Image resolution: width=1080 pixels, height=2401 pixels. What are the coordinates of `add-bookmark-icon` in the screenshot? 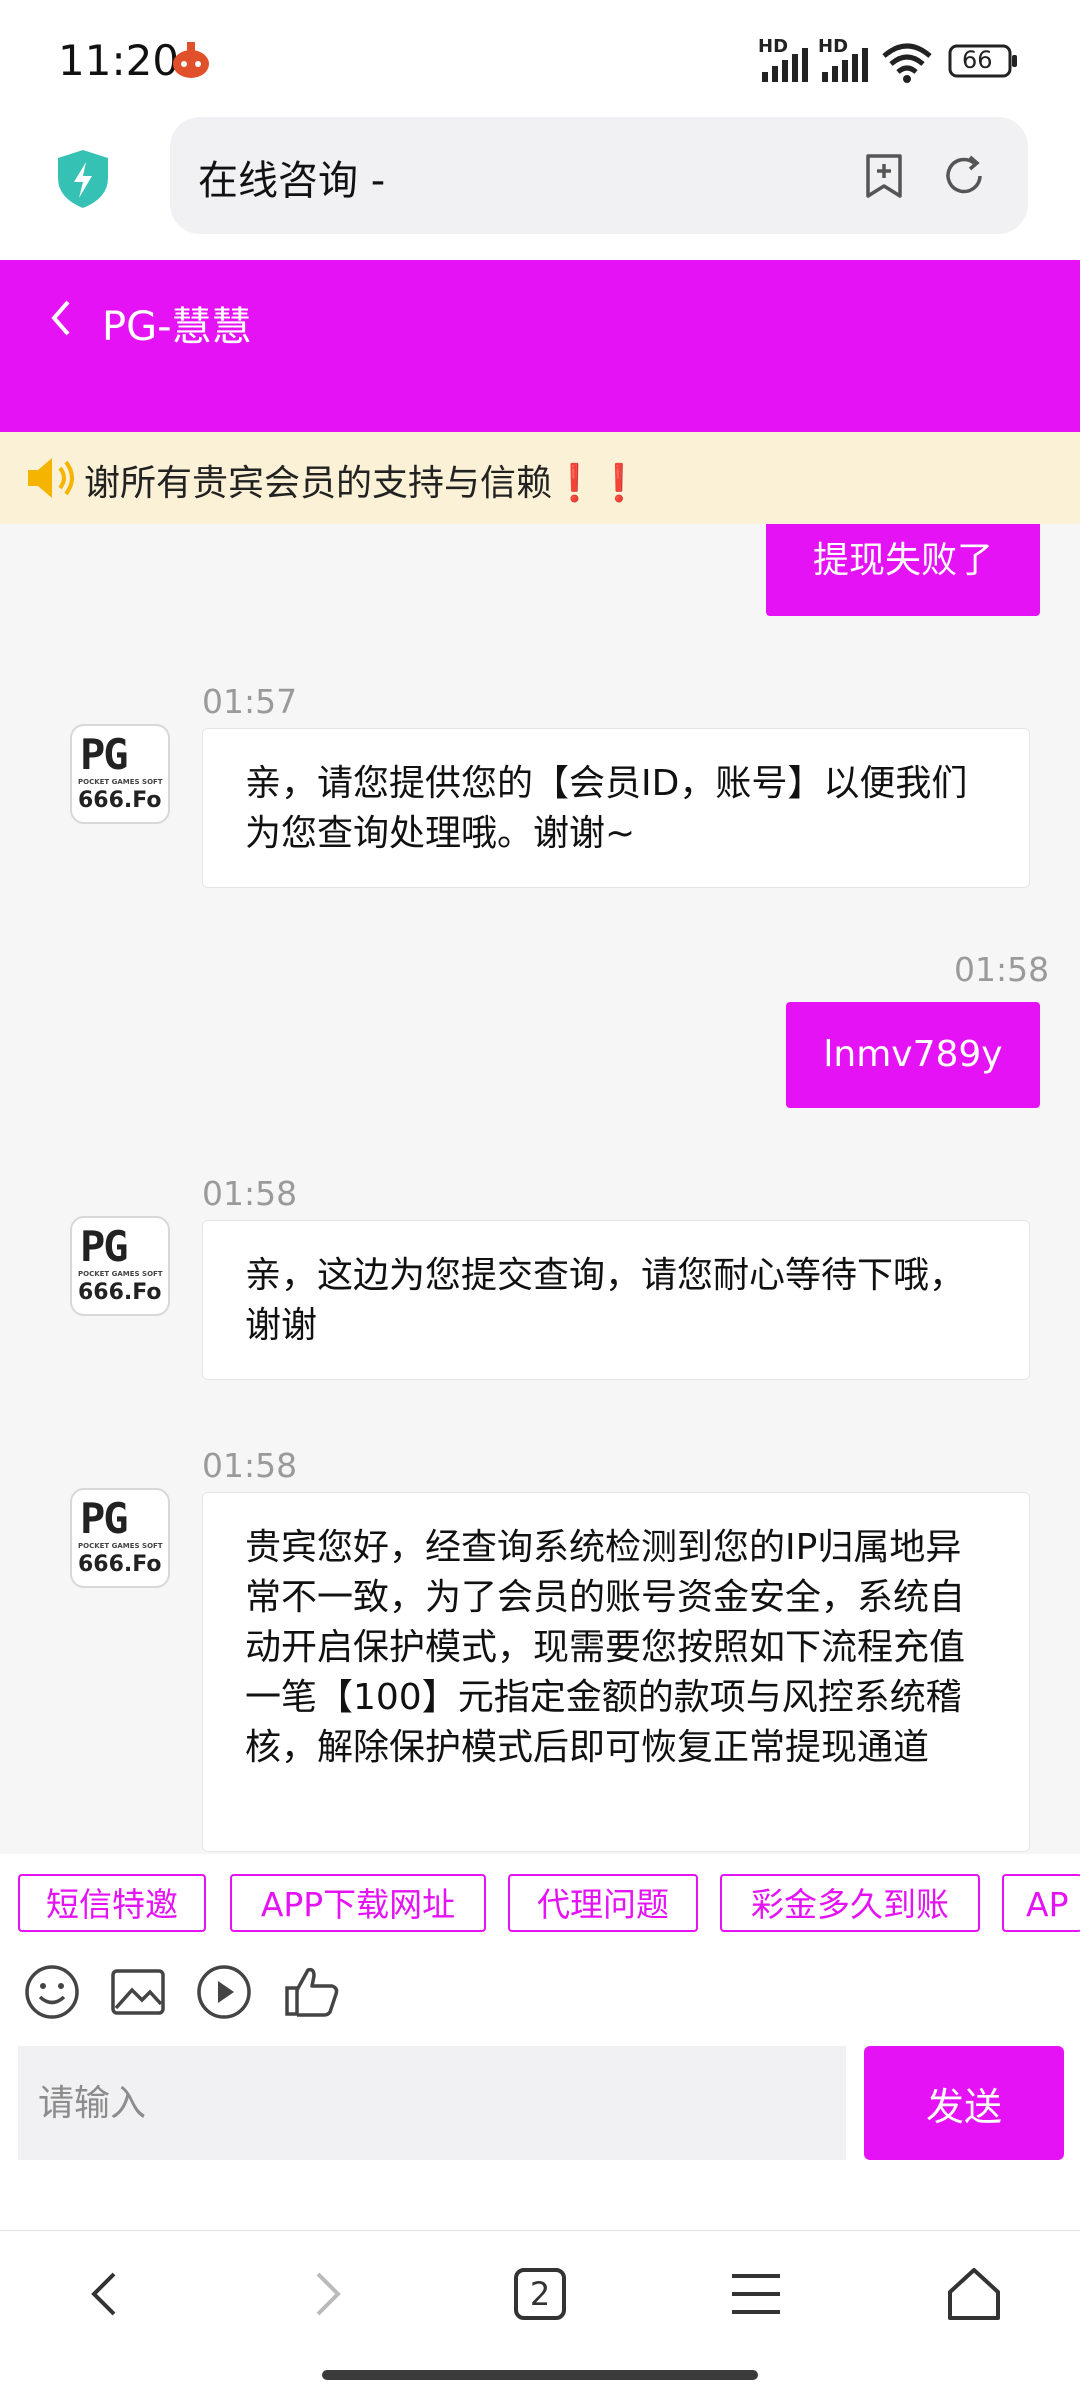 It's located at (884, 176).